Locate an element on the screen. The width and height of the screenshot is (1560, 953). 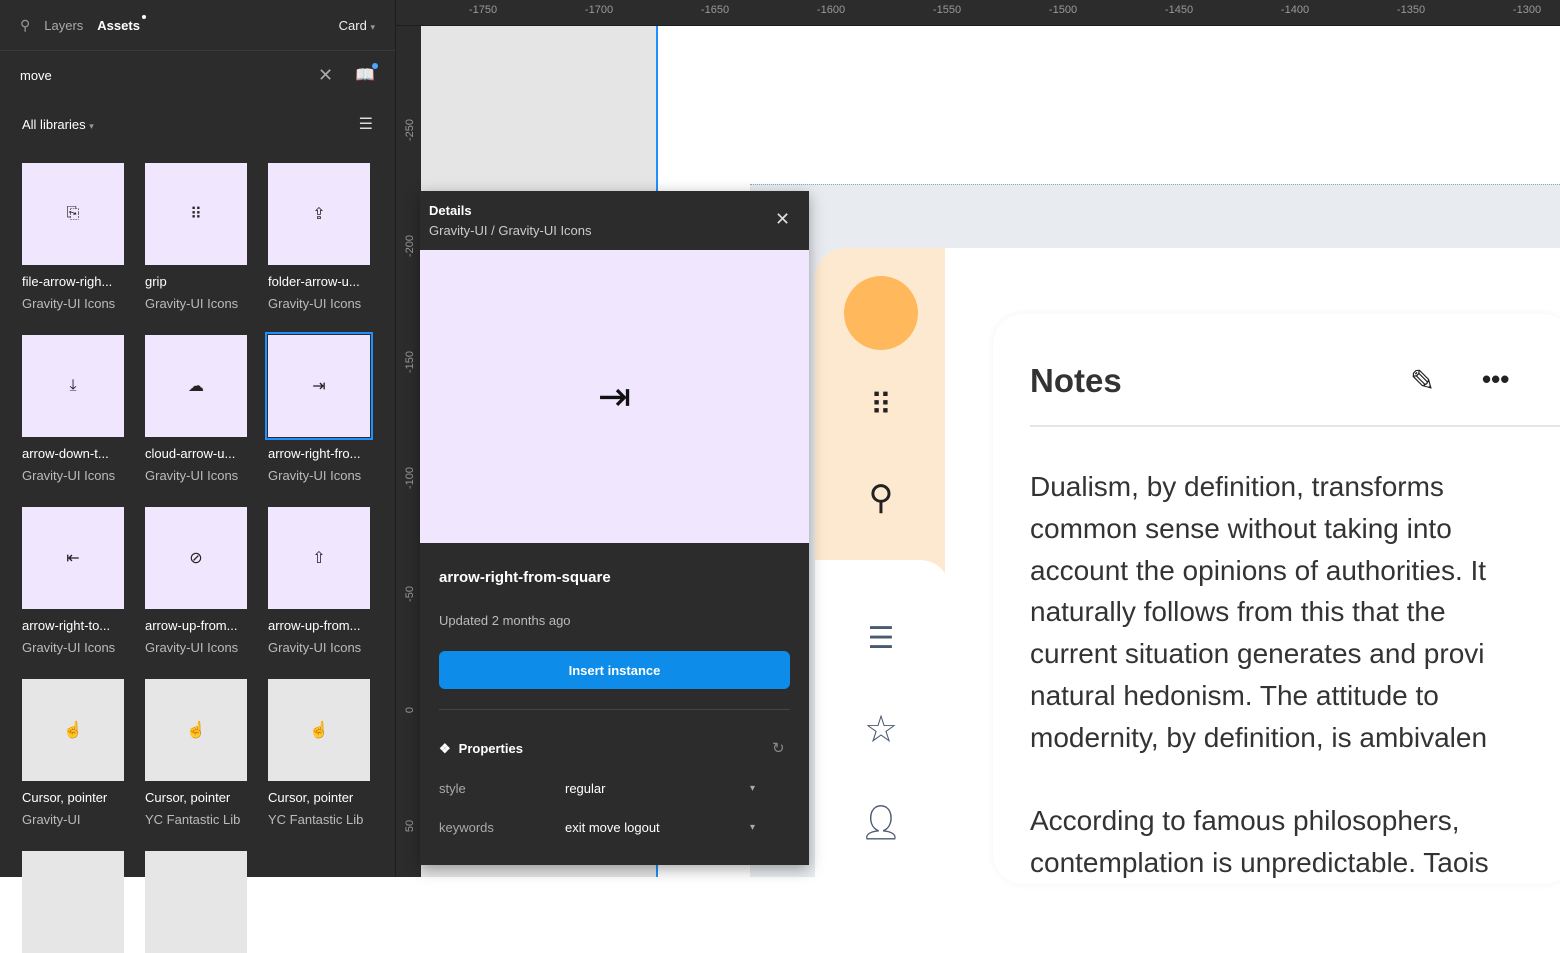
asset-item: ⤓ arrow-down-t... Gravity-UI Icons is located at coordinates (73, 409).